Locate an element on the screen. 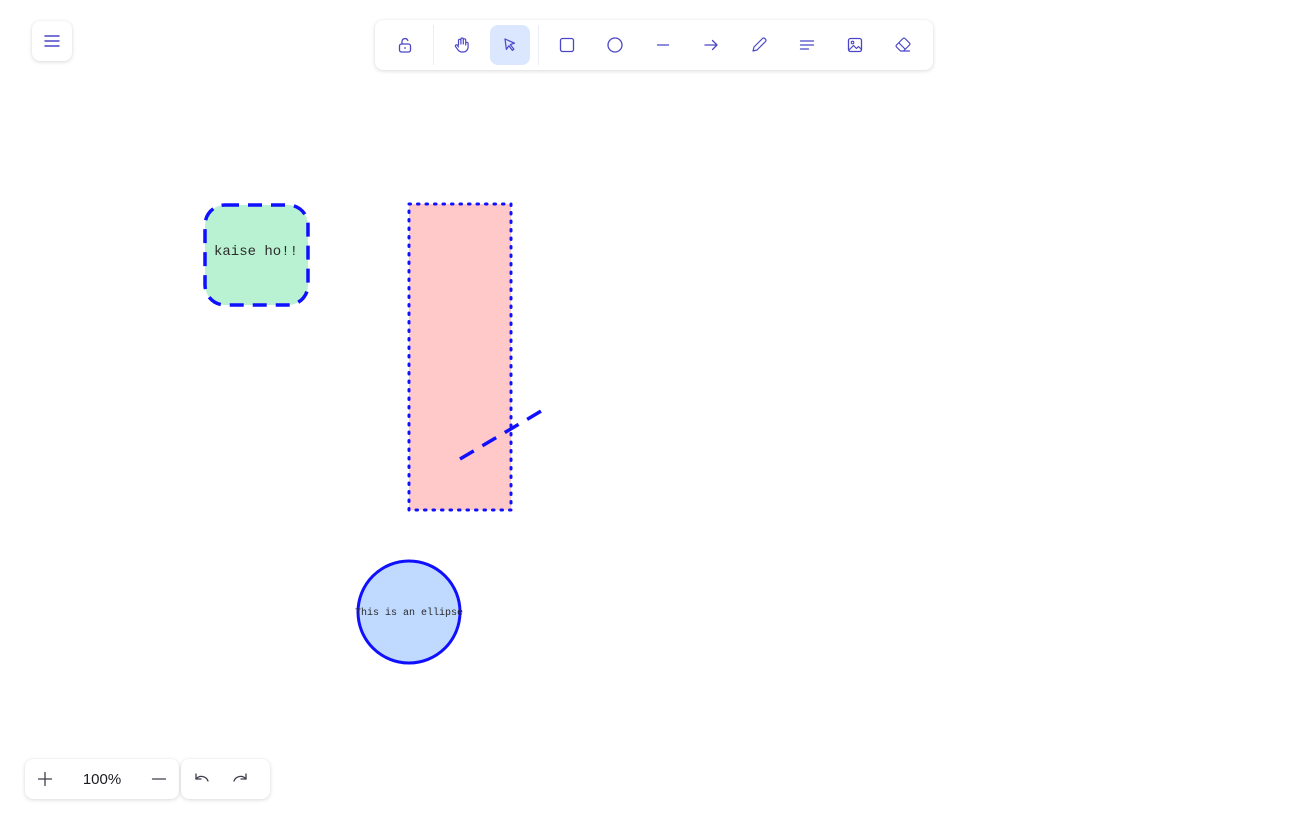 The height and width of the screenshot is (816, 1308). zoom-in-button is located at coordinates (45, 779).